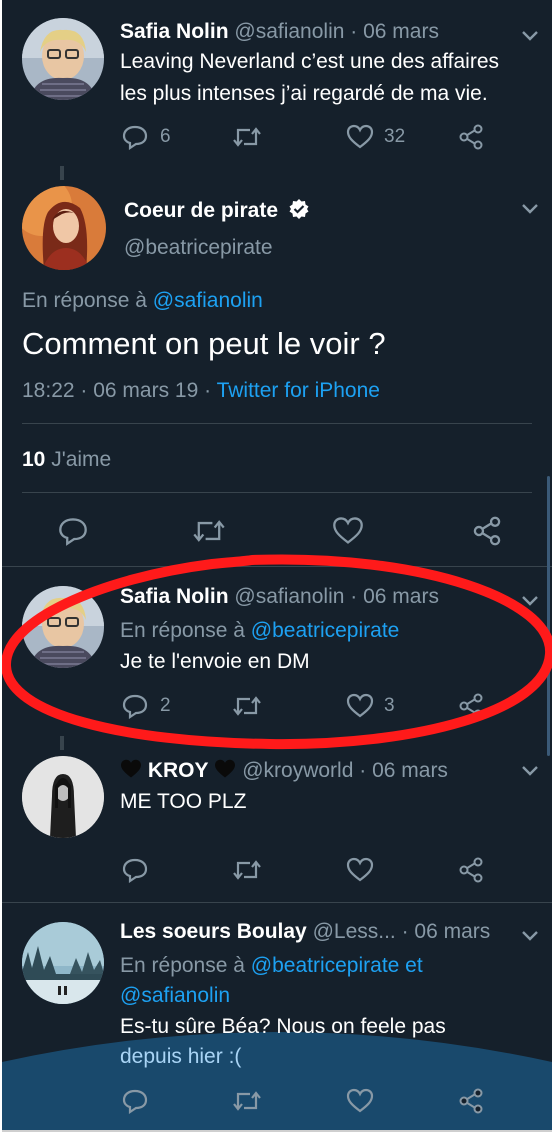 The width and height of the screenshot is (554, 1132). I want to click on like-total: 10, so click(34, 459).